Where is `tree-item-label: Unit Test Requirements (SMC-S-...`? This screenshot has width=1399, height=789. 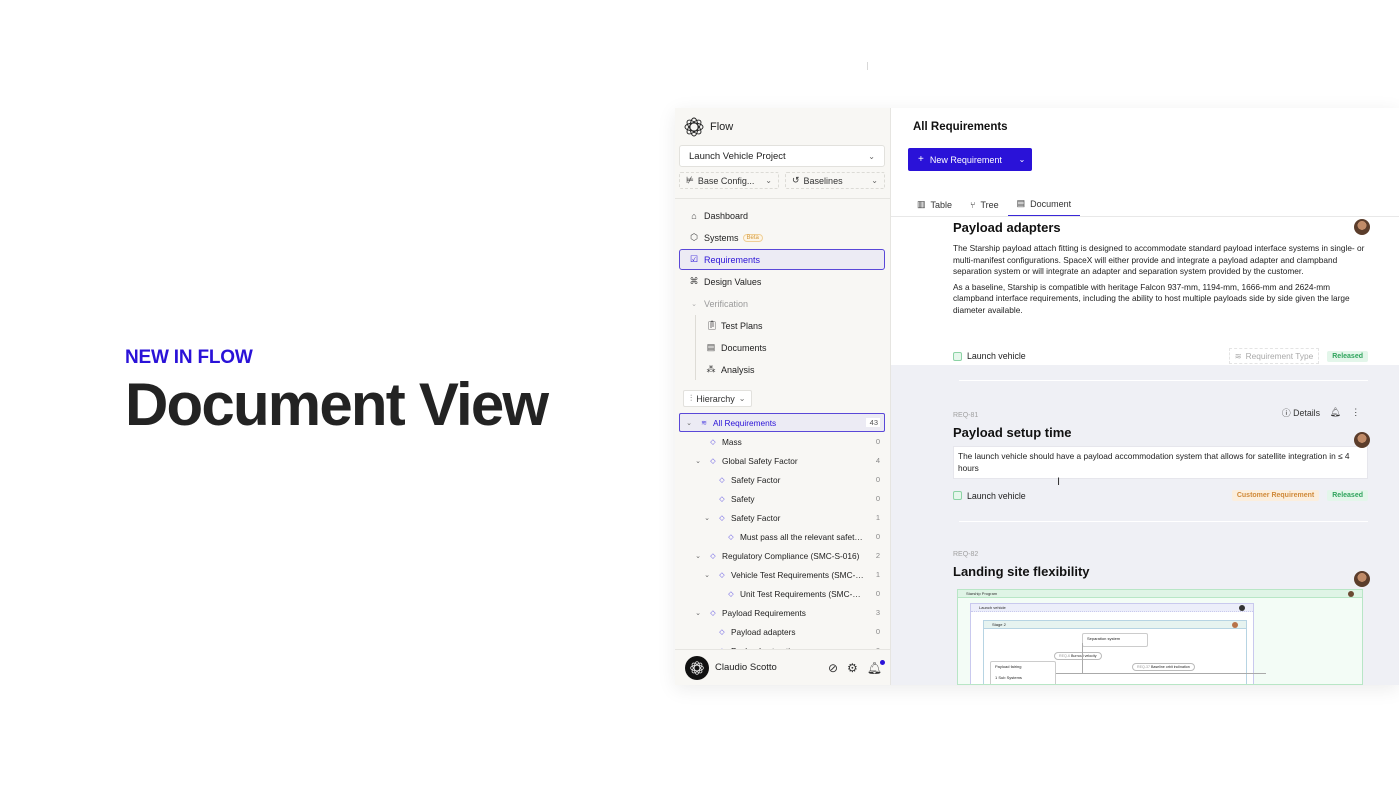 tree-item-label: Unit Test Requirements (SMC-S-... is located at coordinates (803, 593).